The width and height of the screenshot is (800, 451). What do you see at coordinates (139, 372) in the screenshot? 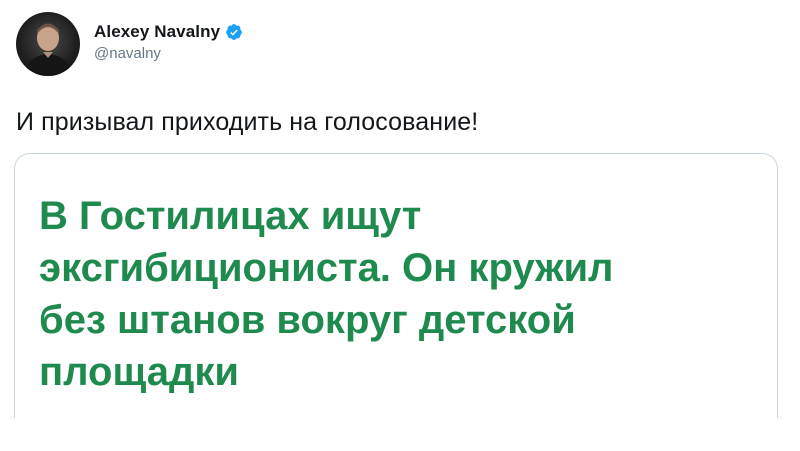
I see `headline-line: площадки` at bounding box center [139, 372].